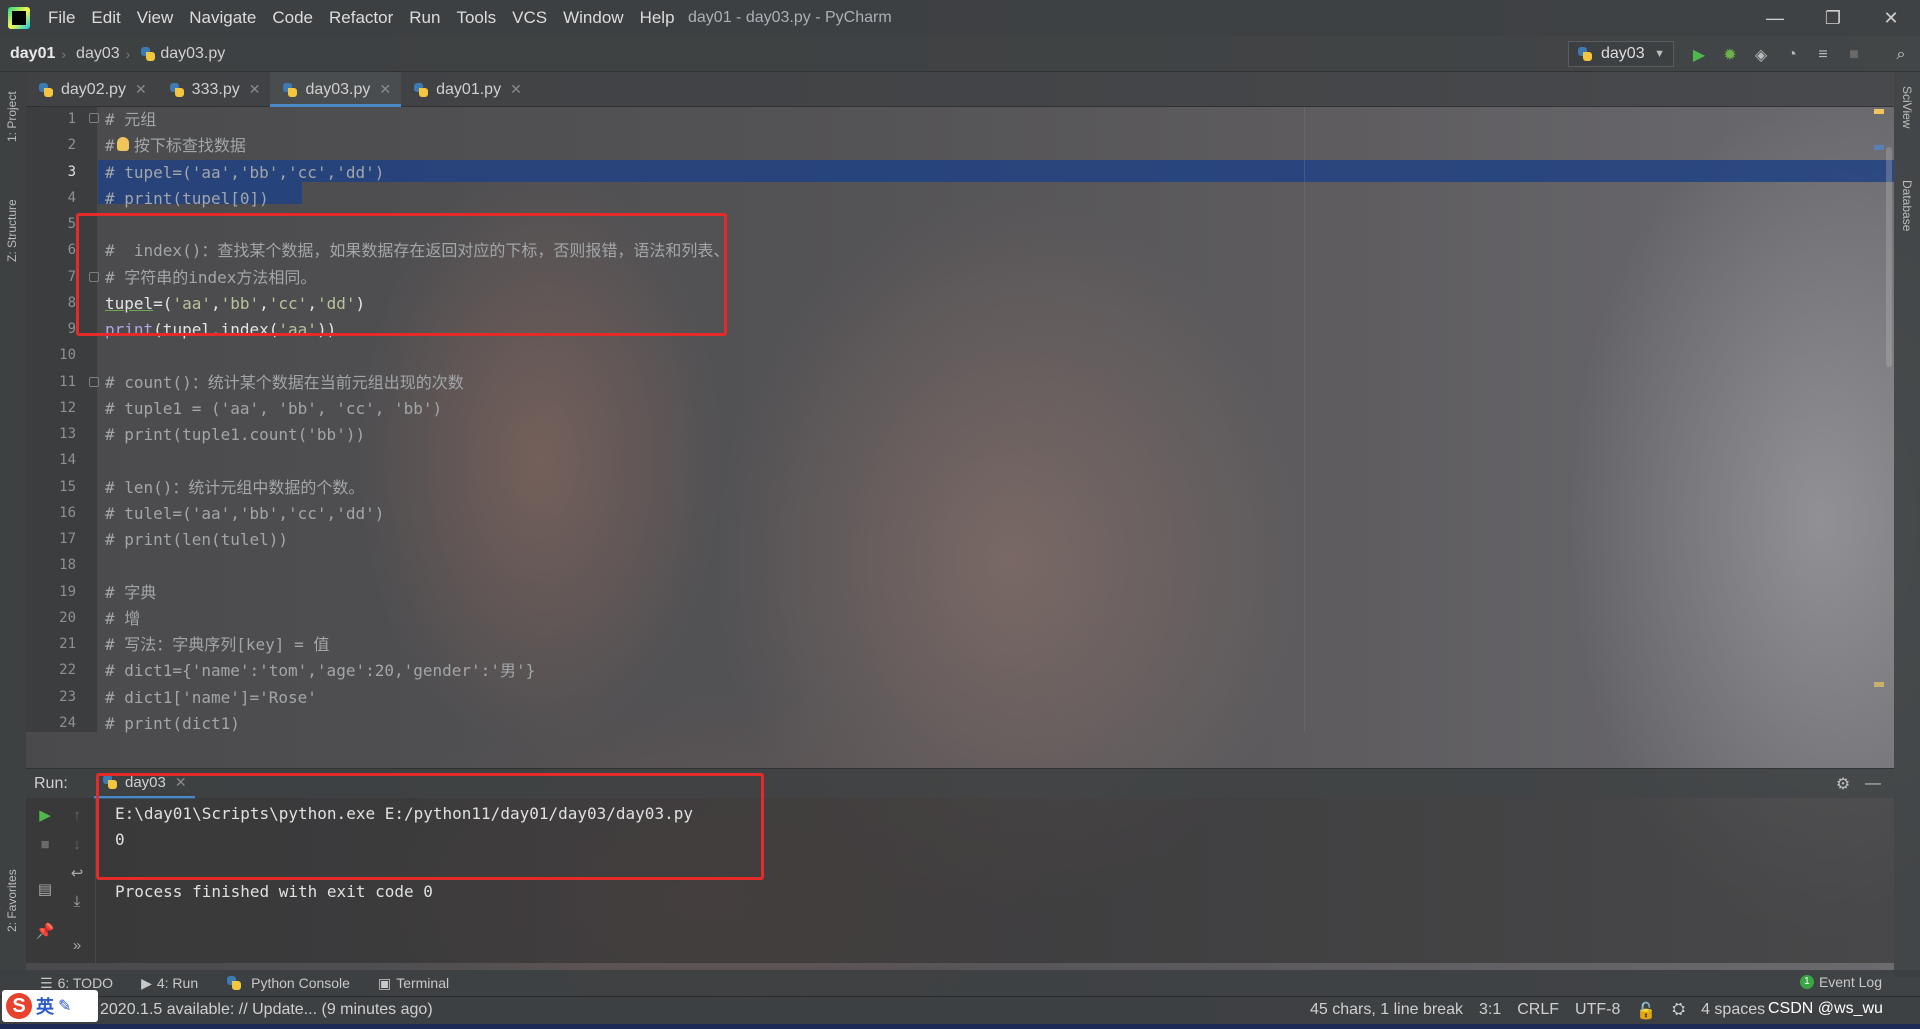 The image size is (1920, 1029). I want to click on event-count-badge: 1, so click(1806, 982).